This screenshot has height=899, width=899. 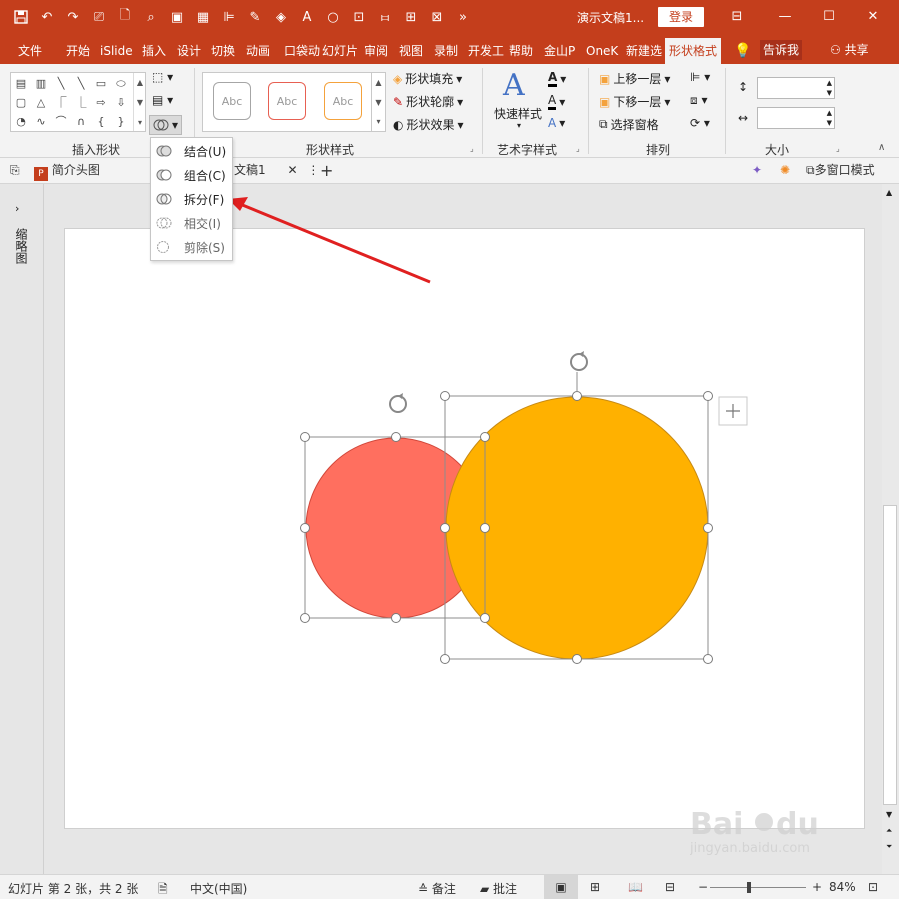 I want to click on menu-combine: 组合(C), so click(x=191, y=175).